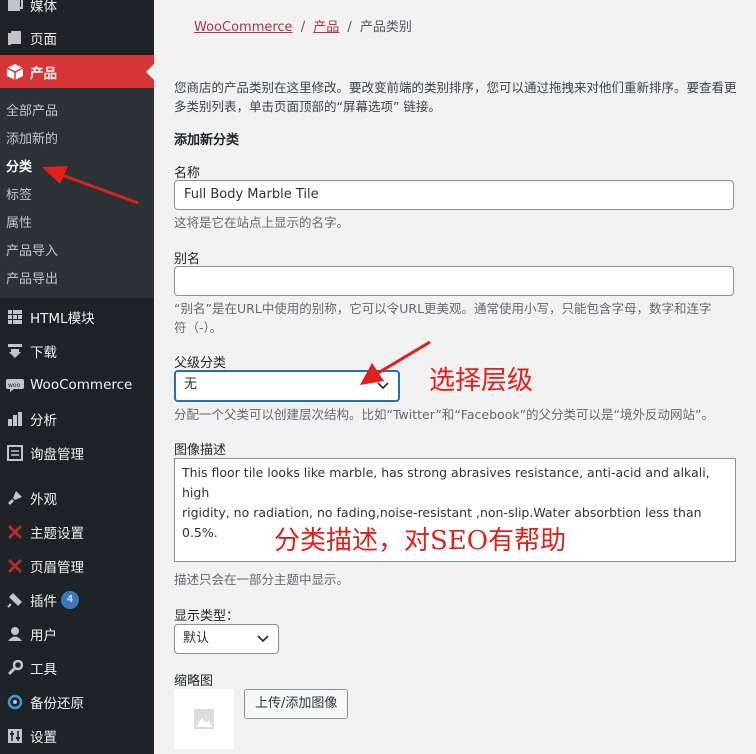  I want to click on breadcrumb-woocommerce-link: WooCommerce, so click(243, 27).